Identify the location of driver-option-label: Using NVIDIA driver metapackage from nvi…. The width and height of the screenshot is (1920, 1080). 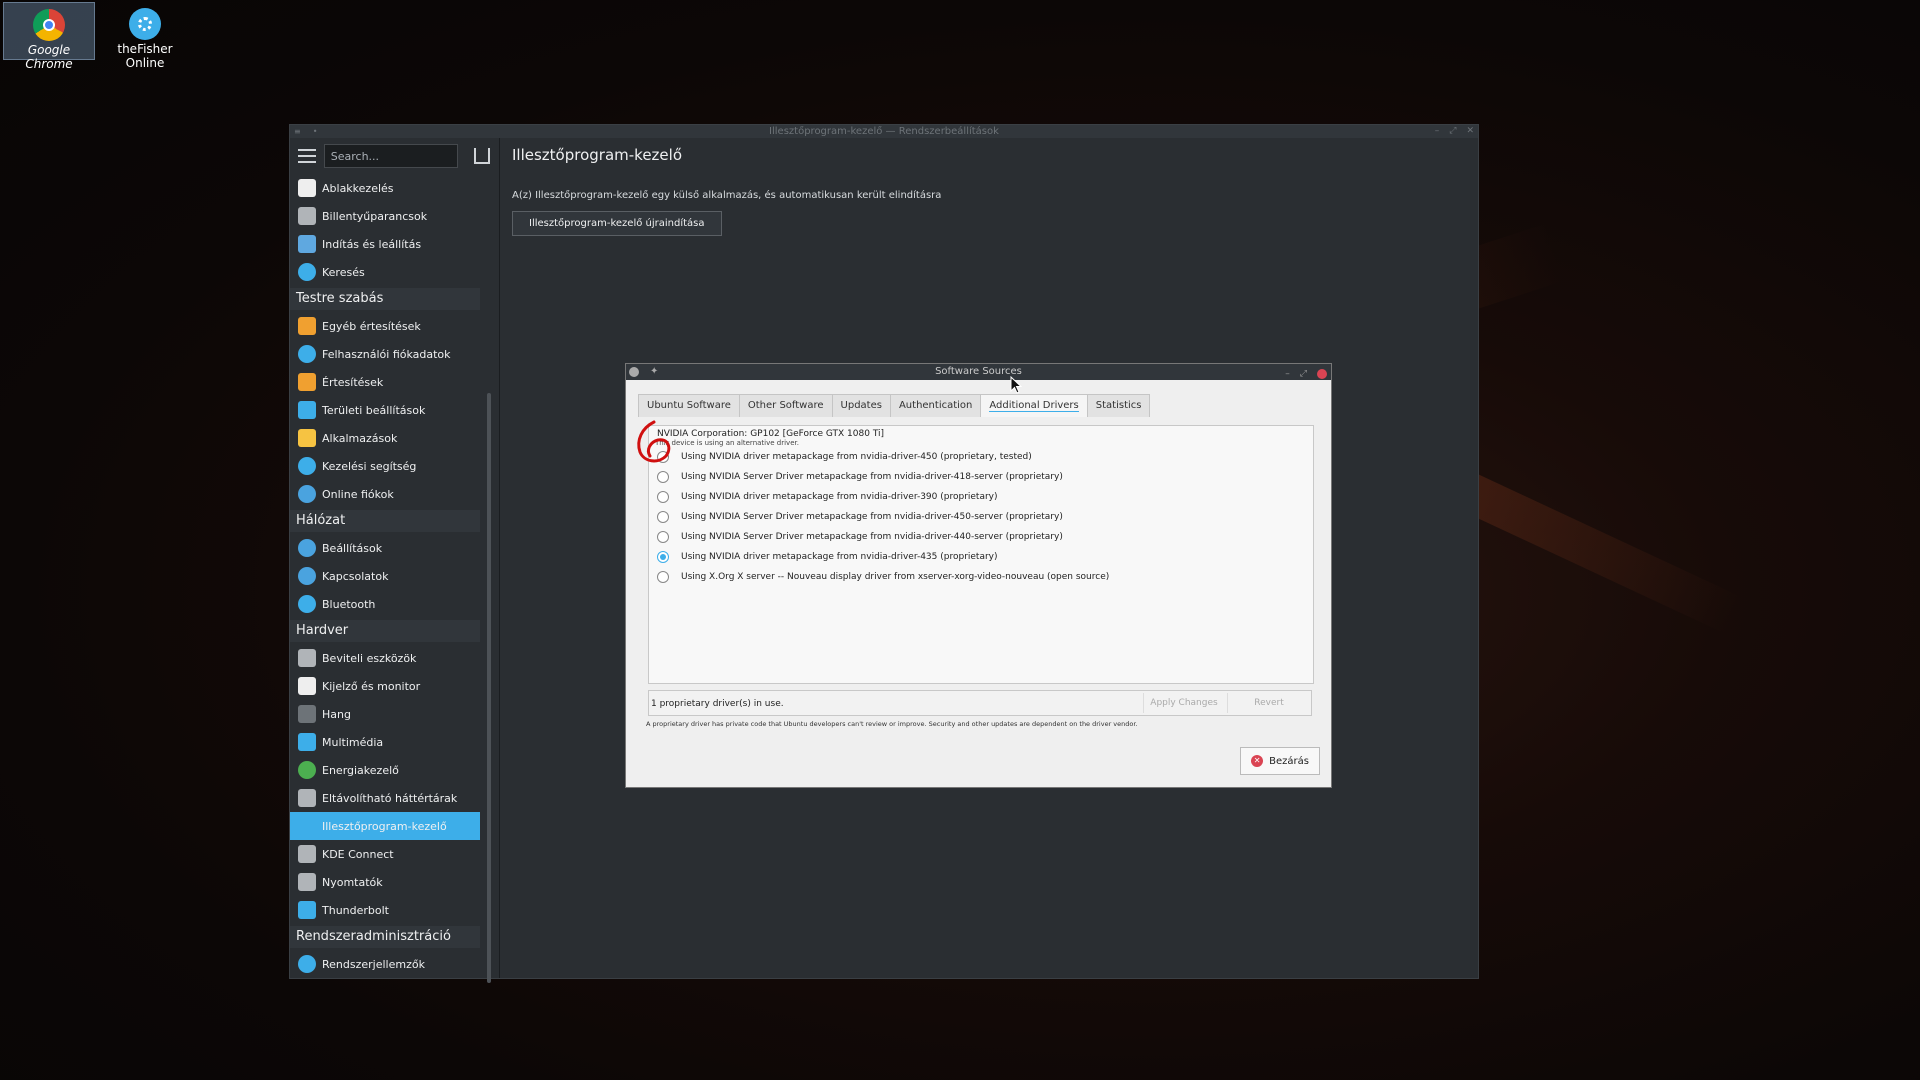
(839, 497).